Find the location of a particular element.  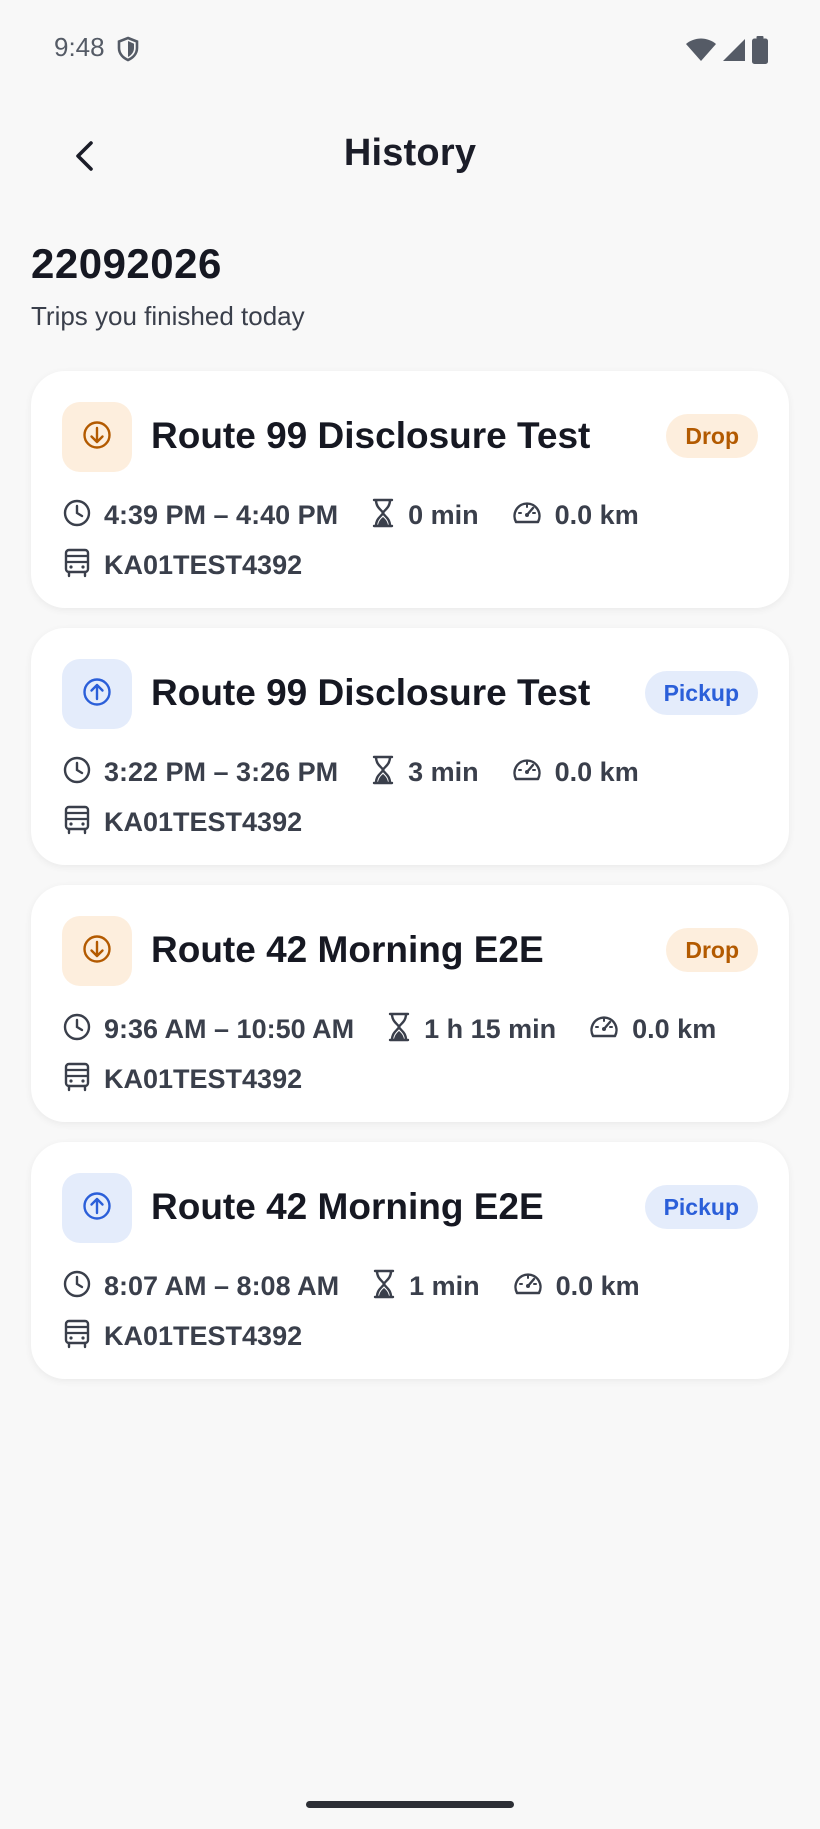

trip-duration: 1 h 15 min is located at coordinates (471, 1029).